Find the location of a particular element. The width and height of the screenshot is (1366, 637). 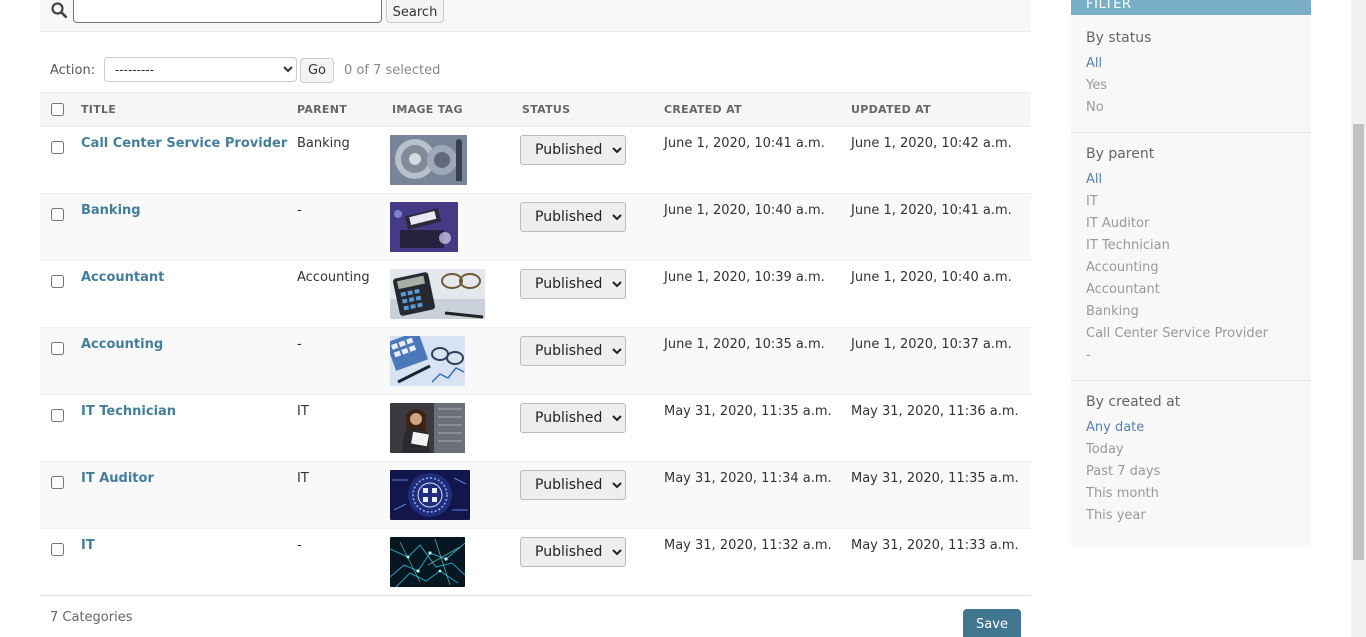

row-updated-at: June 1, 2020, 10:40 a.m. is located at coordinates (940, 294).